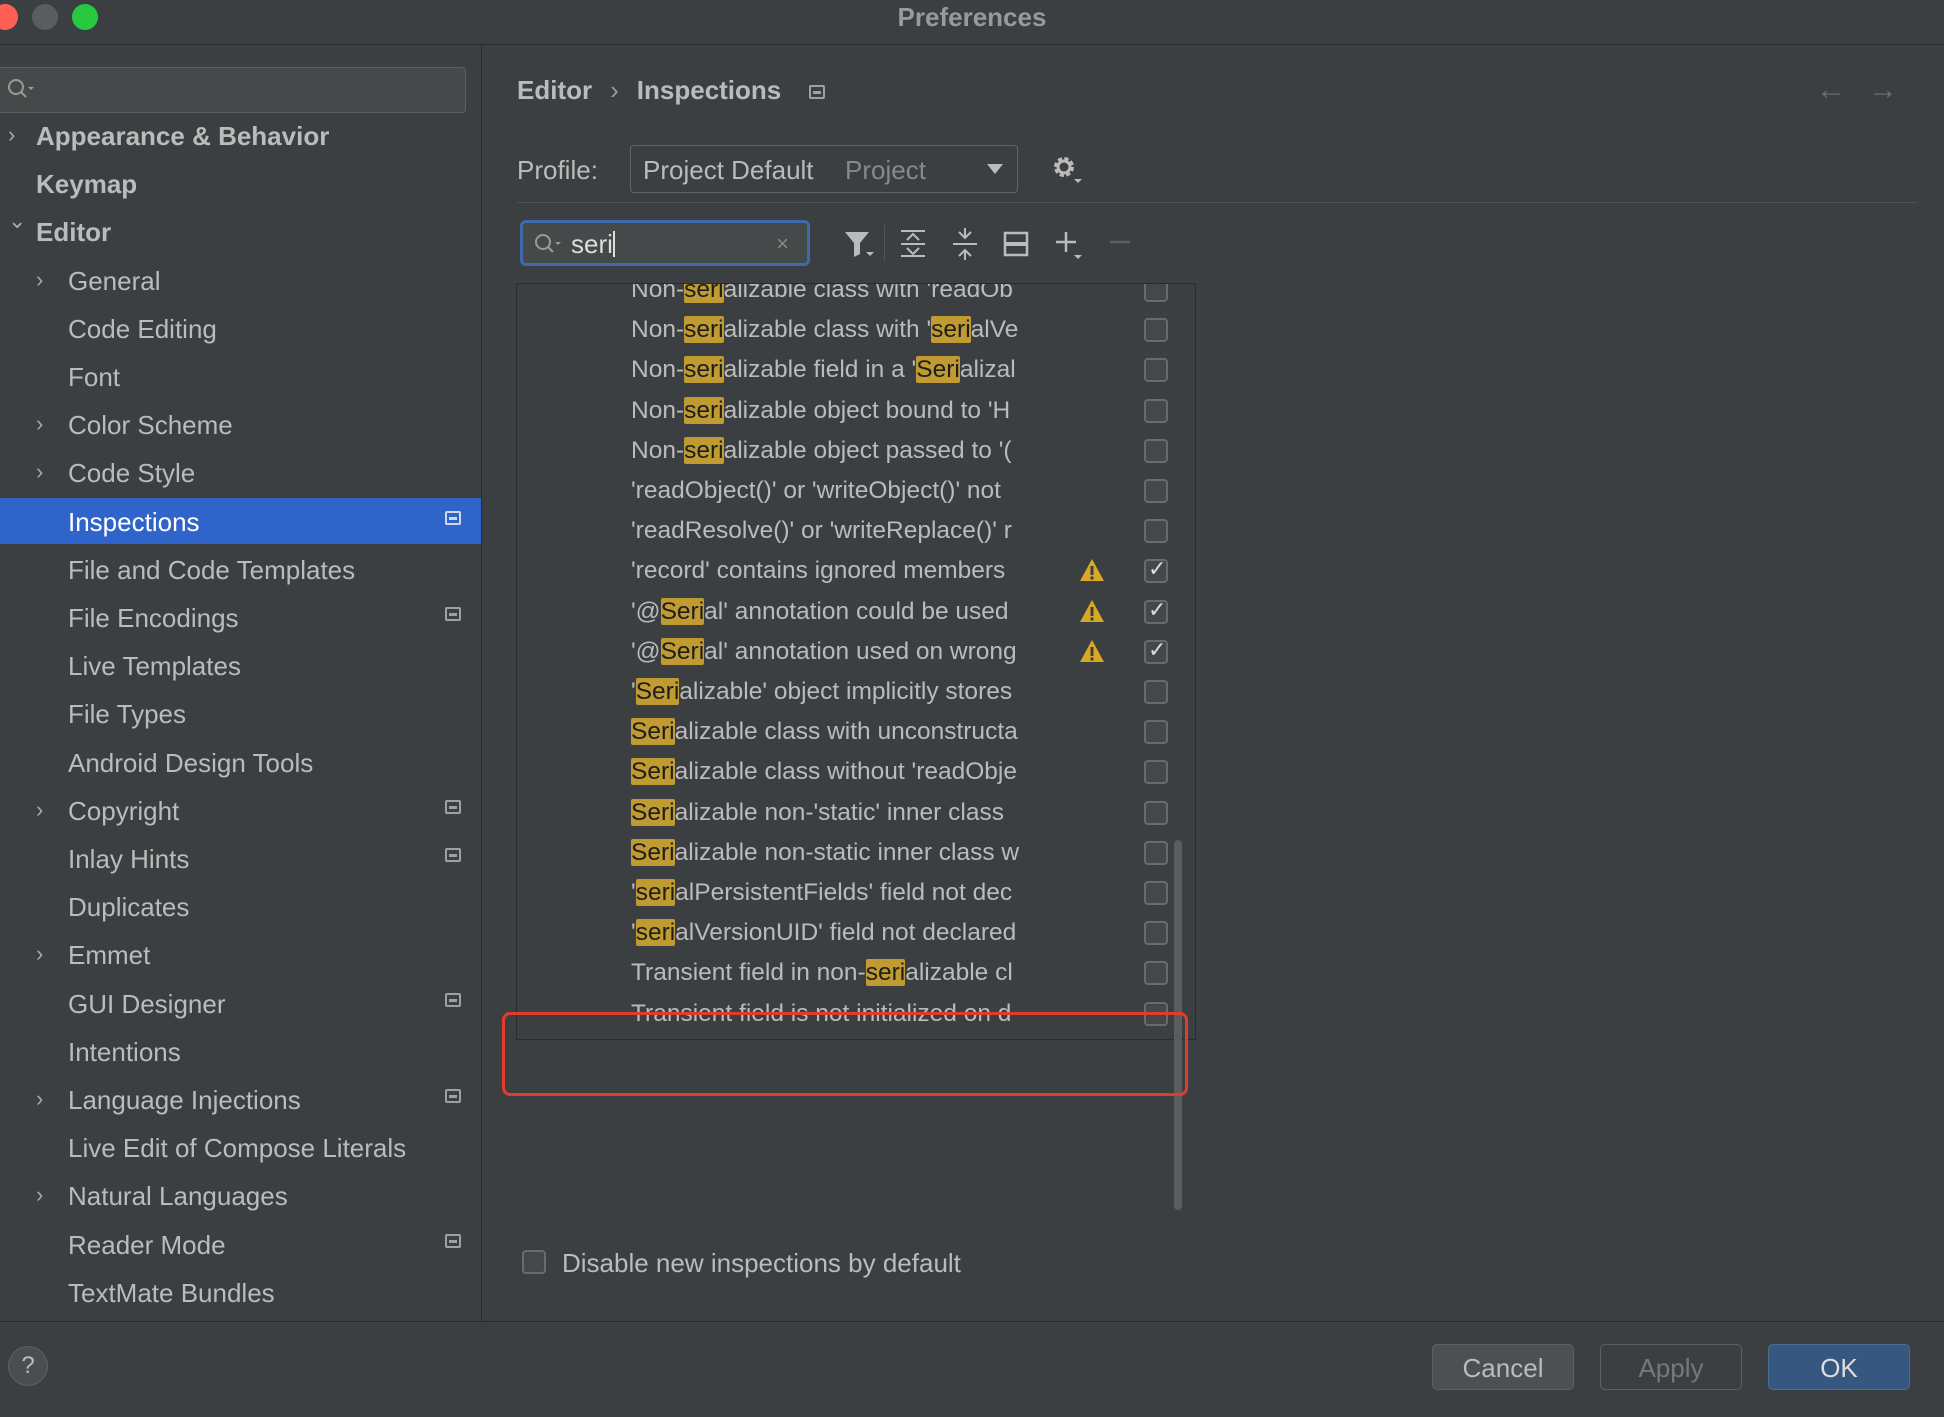 The image size is (1944, 1417). I want to click on sidebar-item: ›General, so click(240, 280).